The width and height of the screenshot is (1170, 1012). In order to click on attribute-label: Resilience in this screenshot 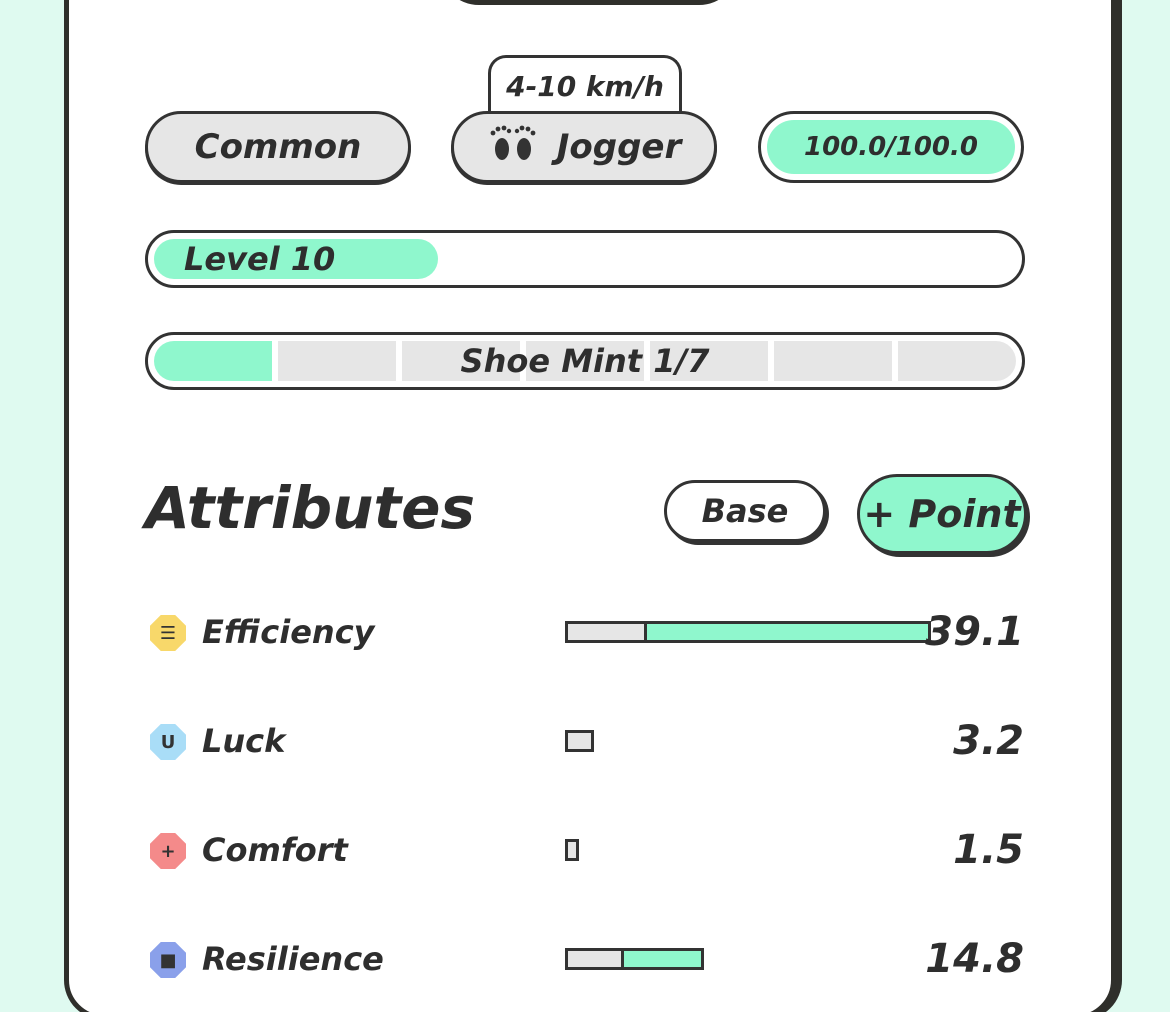, I will do `click(293, 959)`.